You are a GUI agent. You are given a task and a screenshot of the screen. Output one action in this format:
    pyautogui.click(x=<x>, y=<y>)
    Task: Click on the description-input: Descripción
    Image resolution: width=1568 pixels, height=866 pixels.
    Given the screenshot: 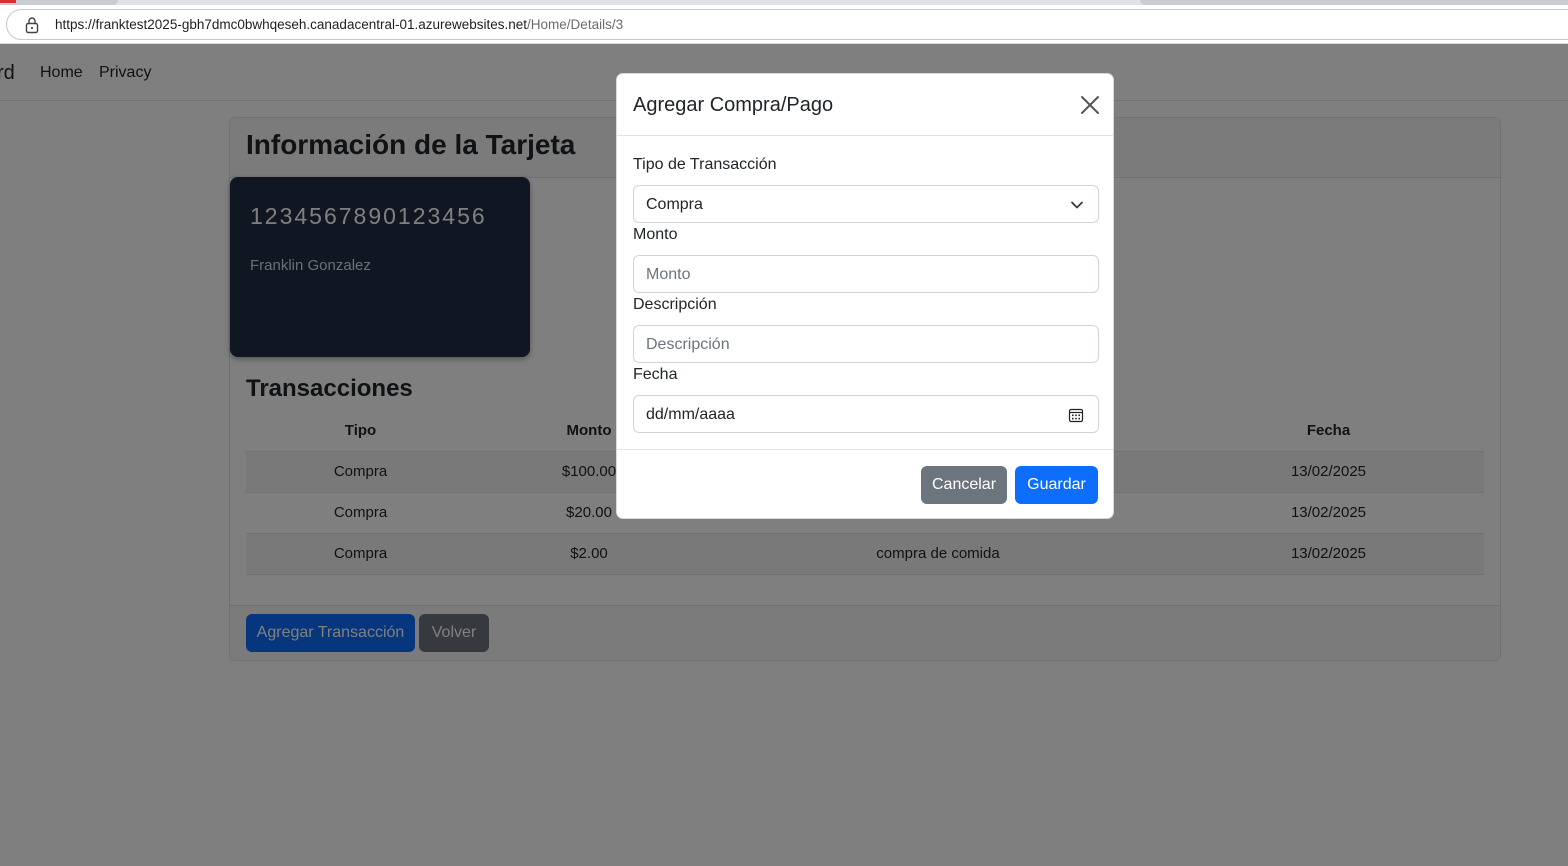 What is the action you would take?
    pyautogui.click(x=866, y=344)
    